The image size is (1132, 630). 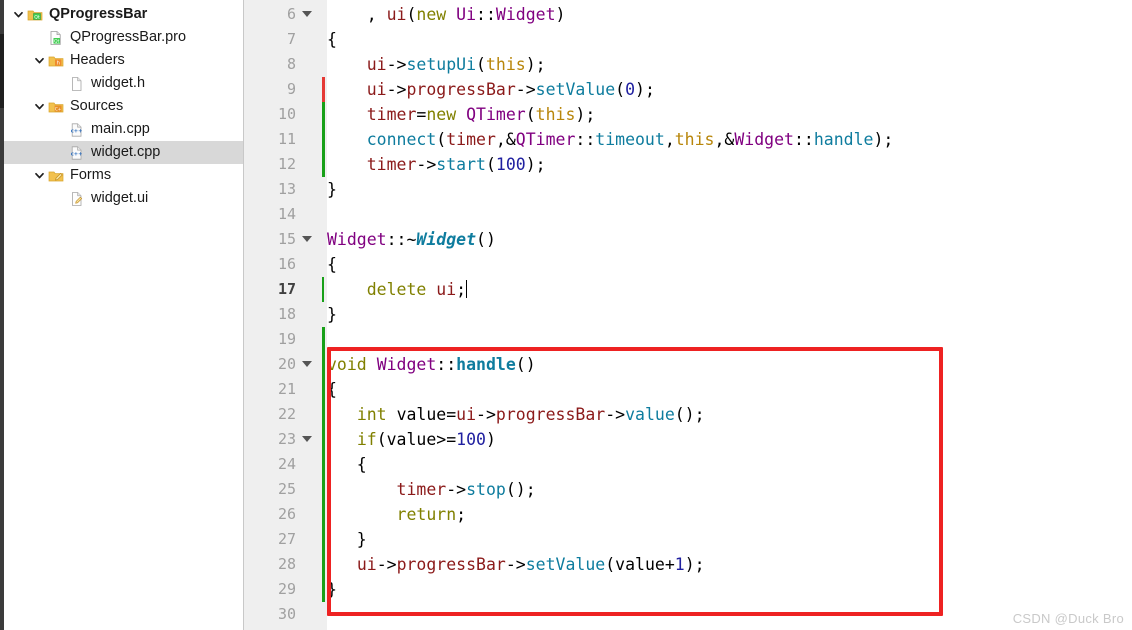 I want to click on code-line: 12 timer->start(100);, so click(x=688, y=164).